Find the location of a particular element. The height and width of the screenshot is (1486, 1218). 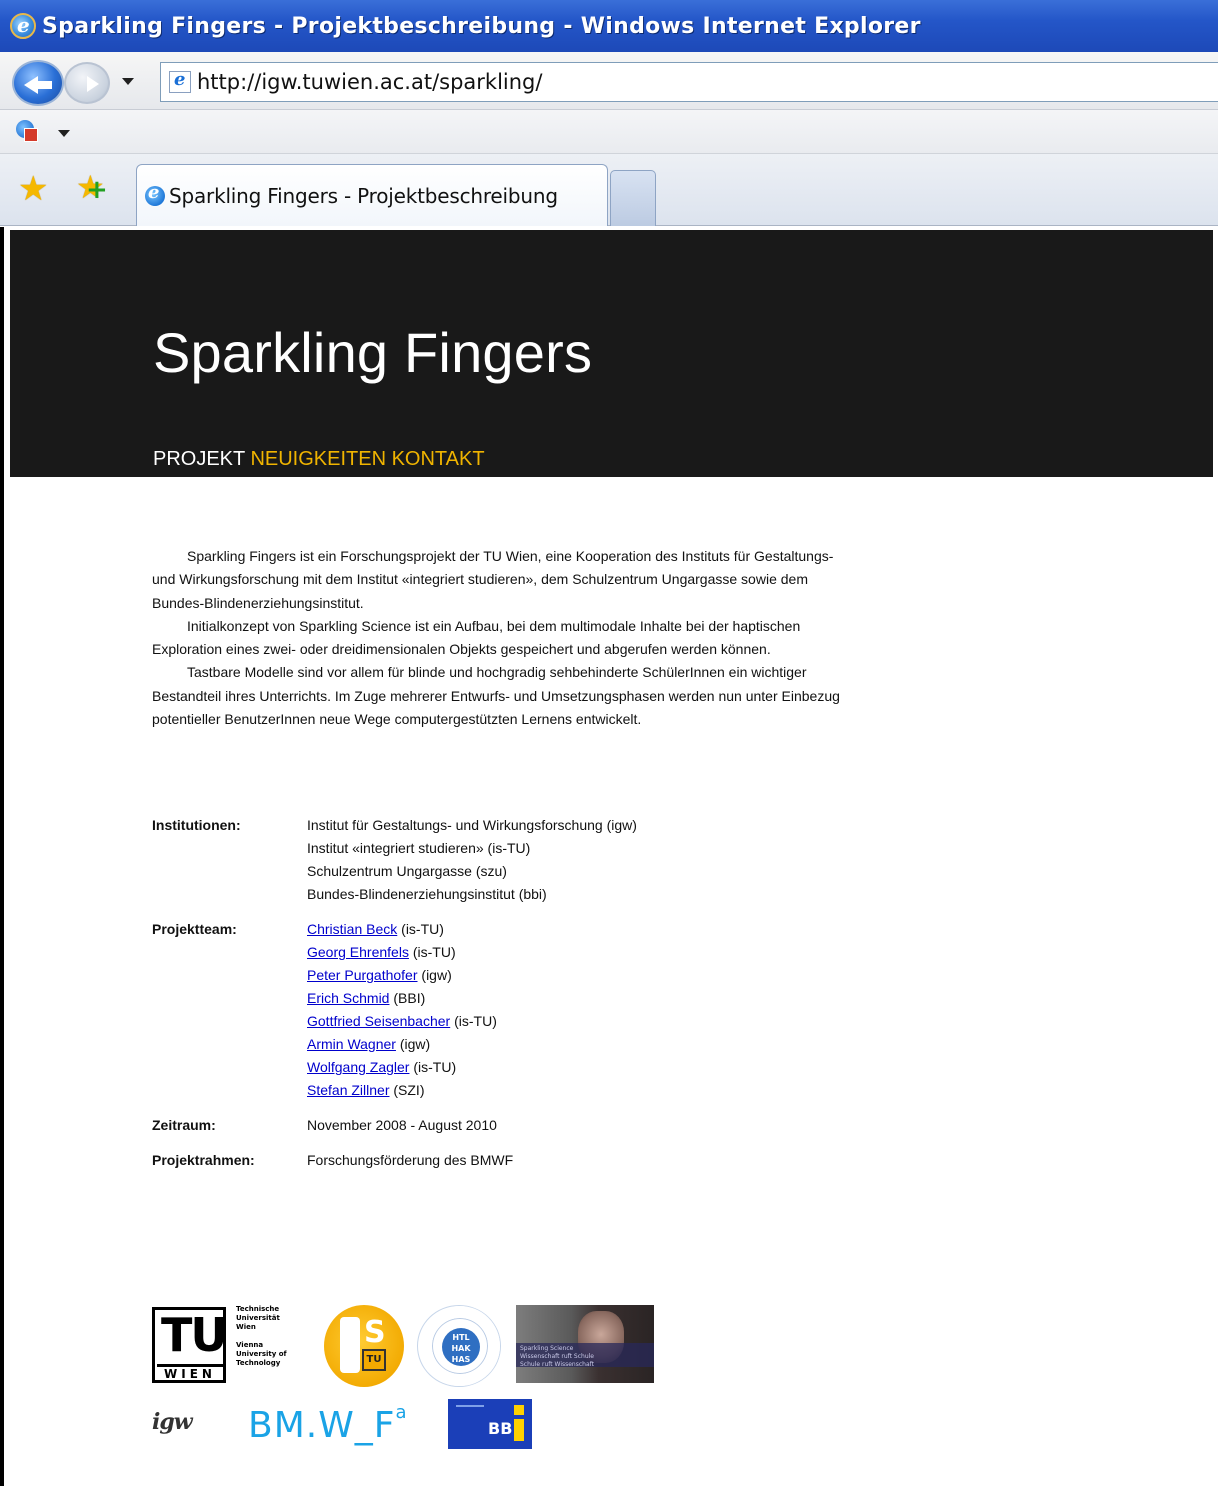

team-member: Wolfgang Zagler (is-TU) is located at coordinates (579, 1067).